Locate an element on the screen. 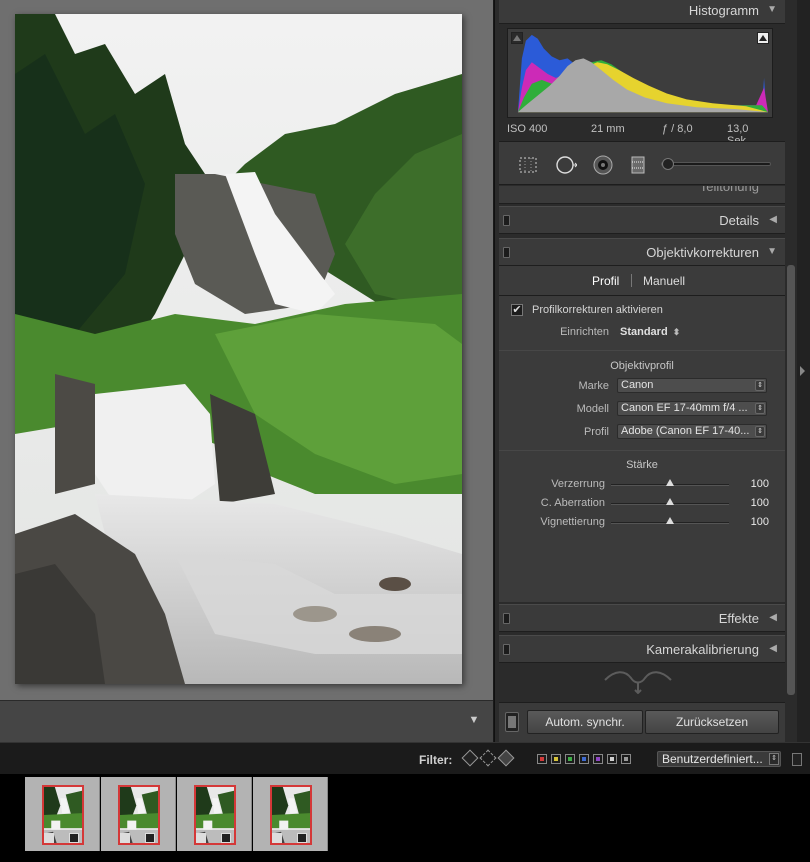 Image resolution: width=810 pixels, height=862 pixels. adjustment-brush-slider-thumb is located at coordinates (668, 164).